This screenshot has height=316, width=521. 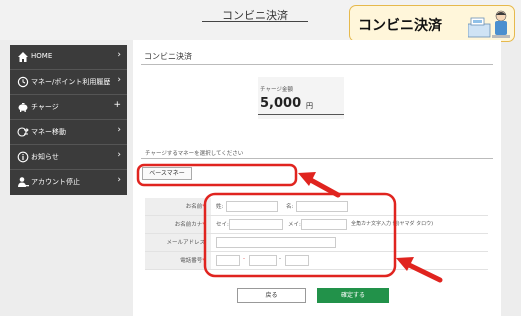 What do you see at coordinates (178, 206) in the screenshot?
I see `label-cell: お名前*` at bounding box center [178, 206].